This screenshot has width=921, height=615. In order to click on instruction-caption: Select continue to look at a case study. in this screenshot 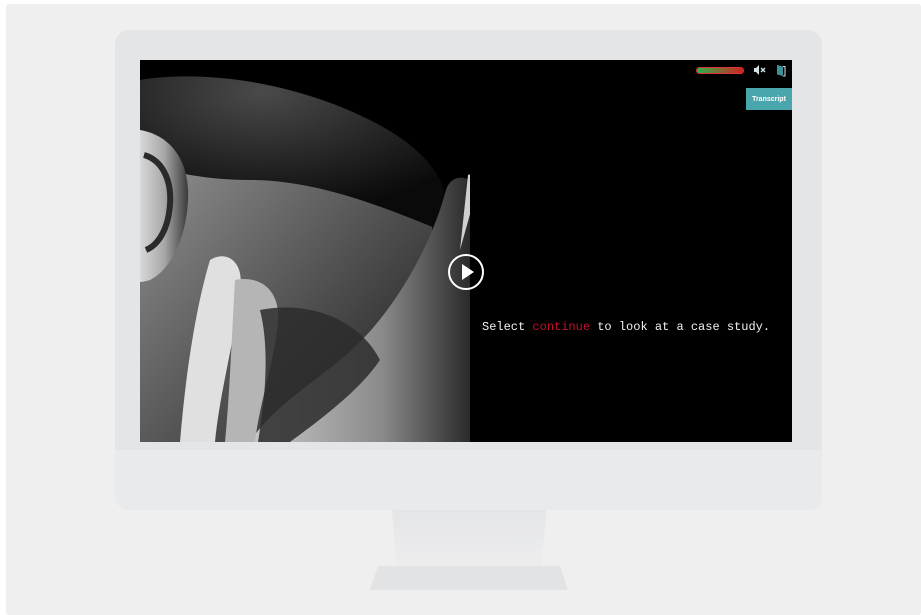, I will do `click(626, 327)`.